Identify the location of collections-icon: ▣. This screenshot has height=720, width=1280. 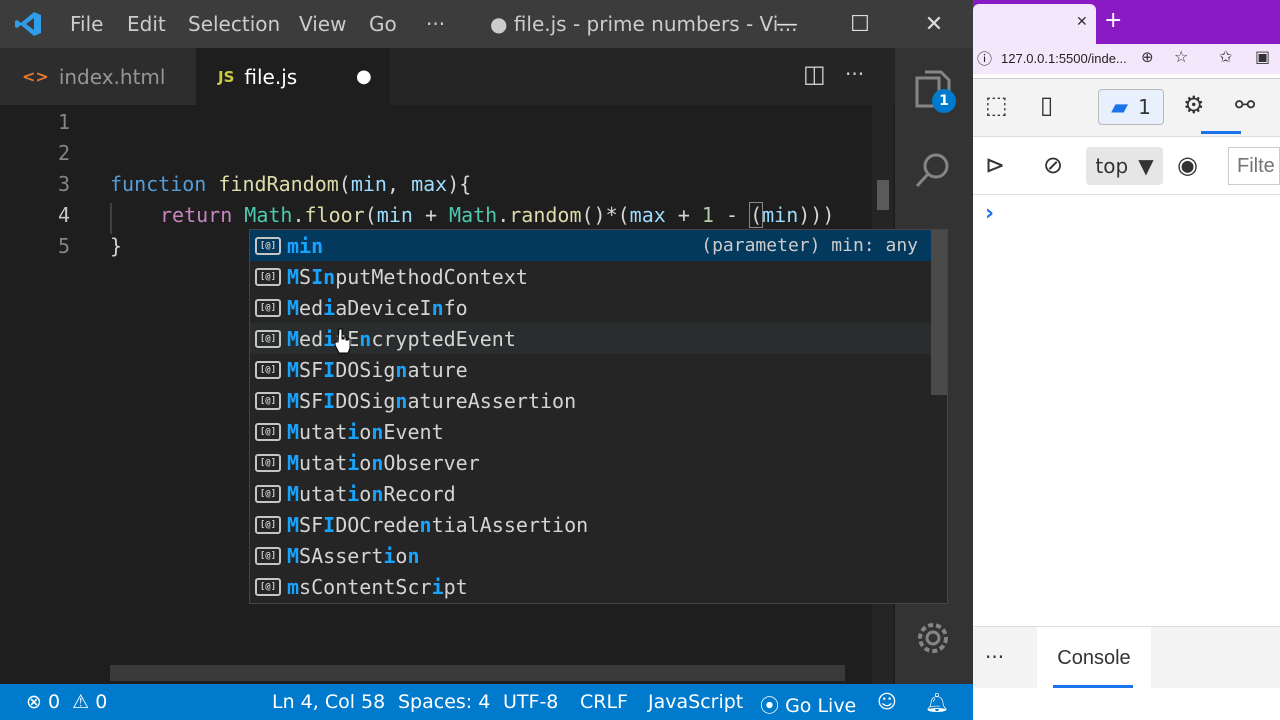
(1262, 56).